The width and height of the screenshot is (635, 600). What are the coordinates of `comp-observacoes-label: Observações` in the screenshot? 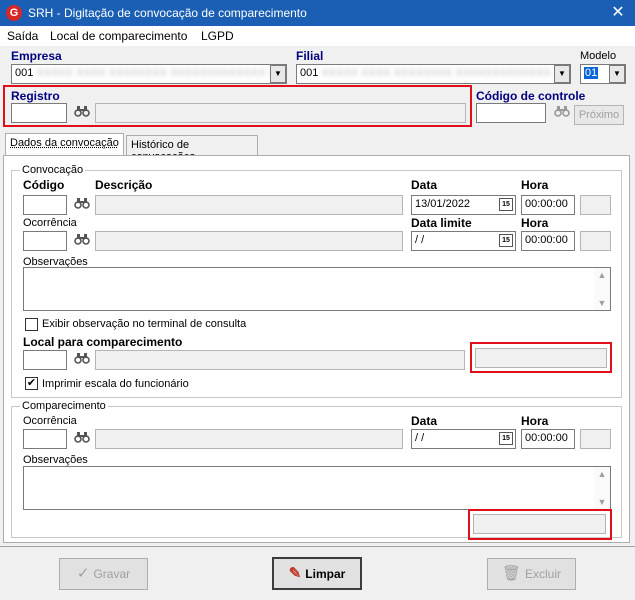 It's located at (55, 460).